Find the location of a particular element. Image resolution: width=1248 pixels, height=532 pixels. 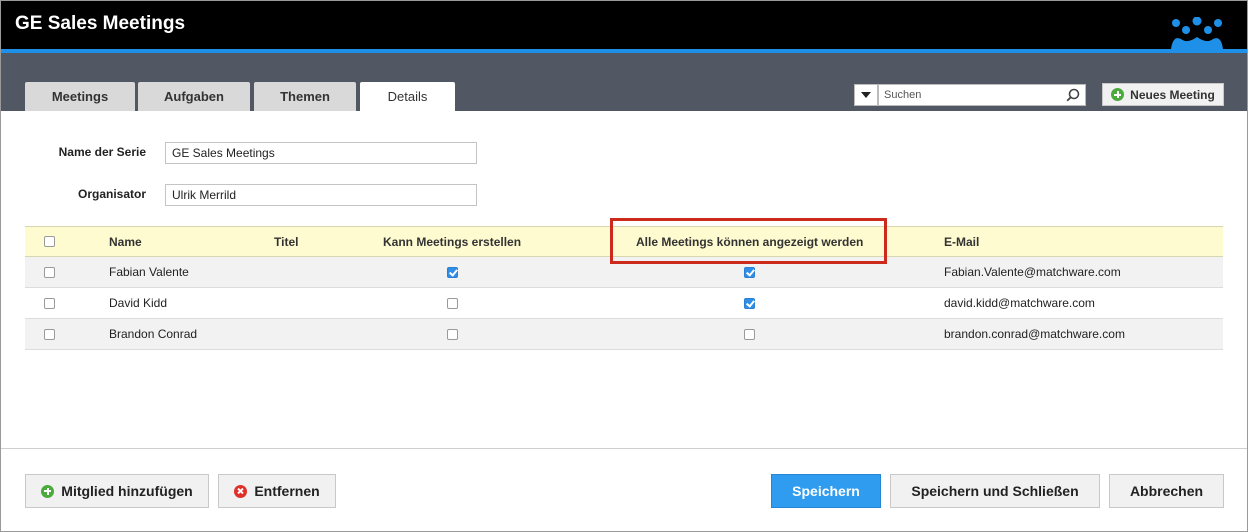

cancel-label: Abbrechen is located at coordinates (1166, 491).